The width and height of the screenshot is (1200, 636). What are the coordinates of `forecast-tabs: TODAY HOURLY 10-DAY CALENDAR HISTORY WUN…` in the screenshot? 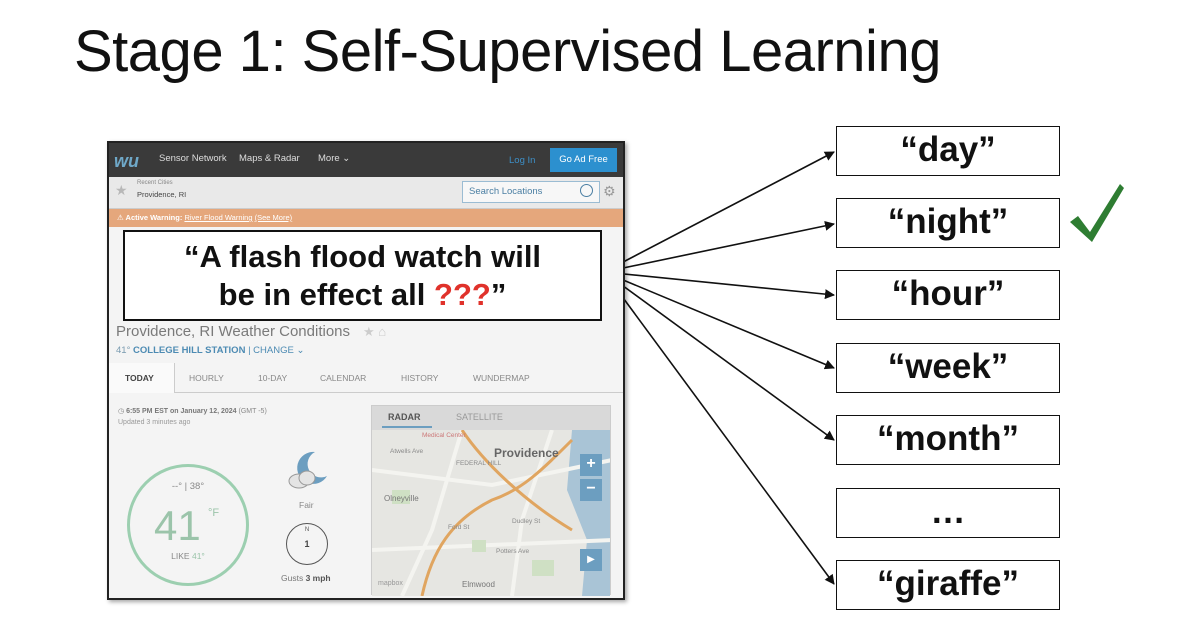 It's located at (366, 378).